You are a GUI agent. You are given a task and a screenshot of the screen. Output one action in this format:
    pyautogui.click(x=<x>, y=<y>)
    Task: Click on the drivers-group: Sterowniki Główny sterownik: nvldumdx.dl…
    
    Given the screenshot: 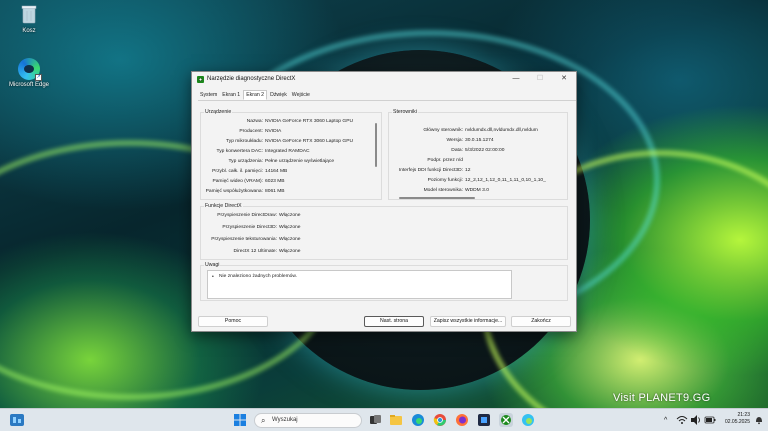 What is the action you would take?
    pyautogui.click(x=478, y=154)
    